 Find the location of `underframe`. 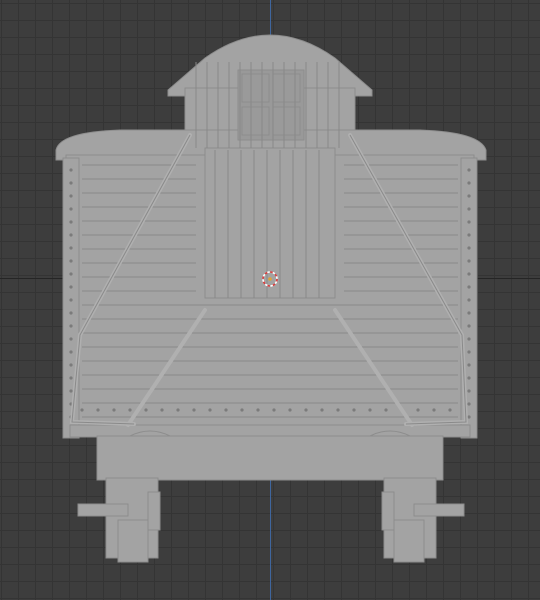

underframe is located at coordinates (270, 458).